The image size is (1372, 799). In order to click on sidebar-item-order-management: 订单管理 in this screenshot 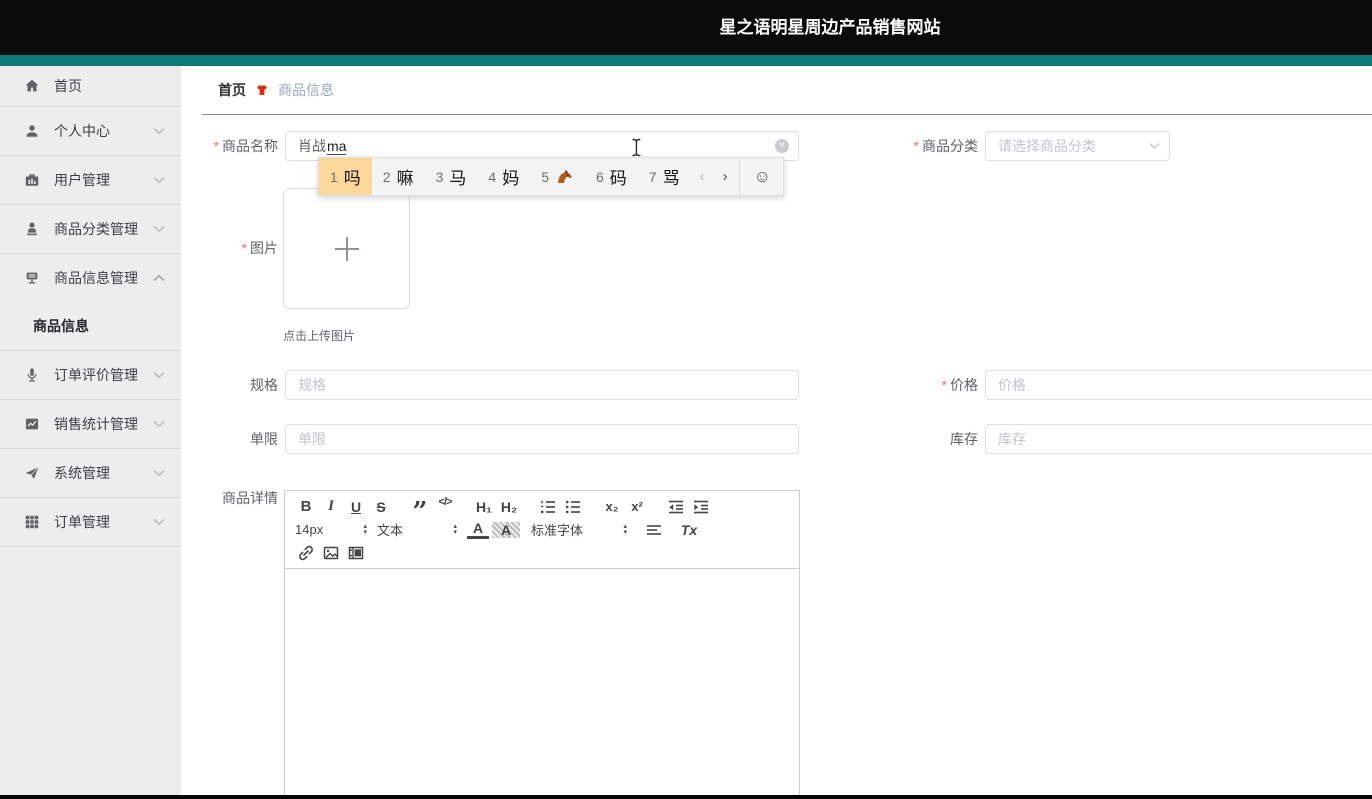, I will do `click(90, 522)`.